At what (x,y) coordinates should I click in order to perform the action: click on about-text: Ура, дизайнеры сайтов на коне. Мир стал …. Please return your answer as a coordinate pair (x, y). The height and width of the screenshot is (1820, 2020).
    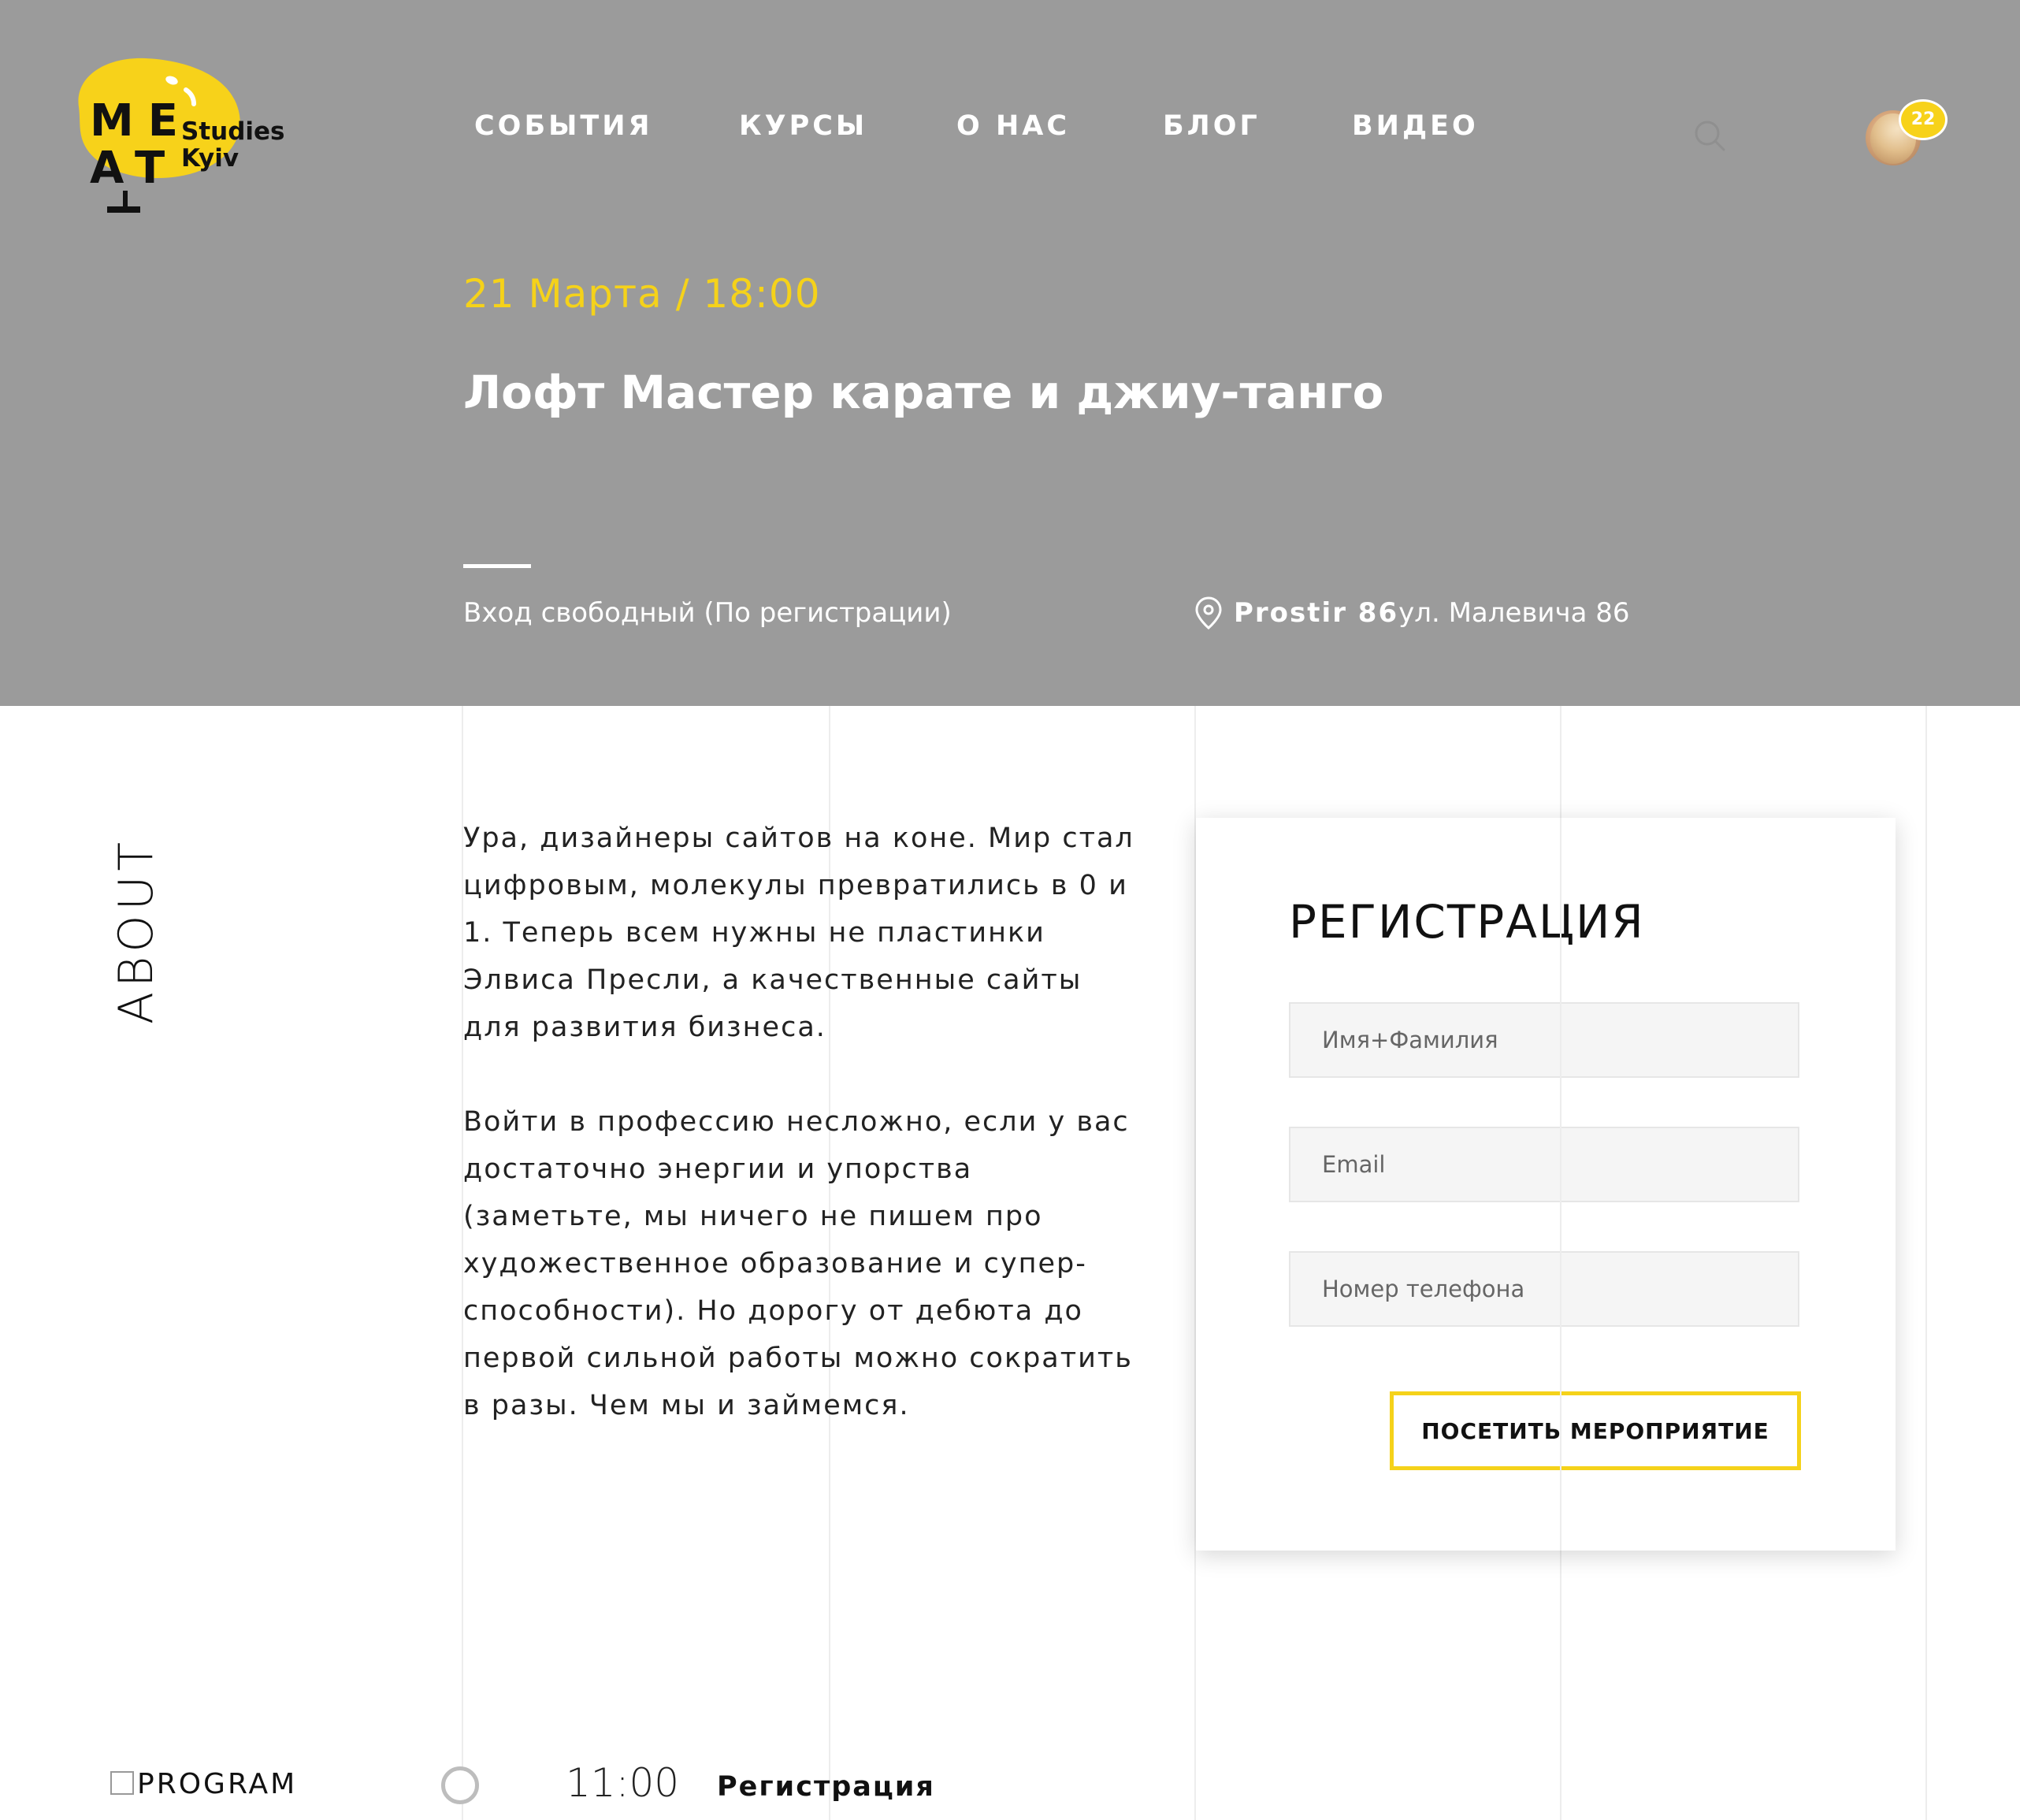
    Looking at the image, I should click on (802, 1145).